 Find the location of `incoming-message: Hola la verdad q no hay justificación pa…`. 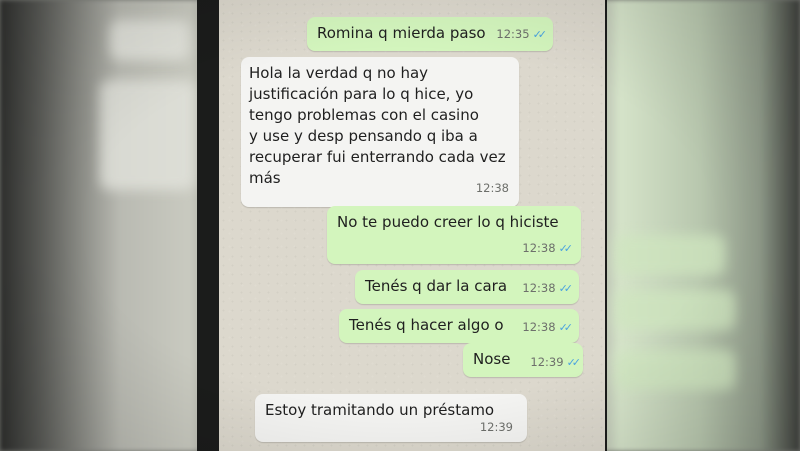

incoming-message: Hola la verdad q no hay justificación pa… is located at coordinates (380, 132).